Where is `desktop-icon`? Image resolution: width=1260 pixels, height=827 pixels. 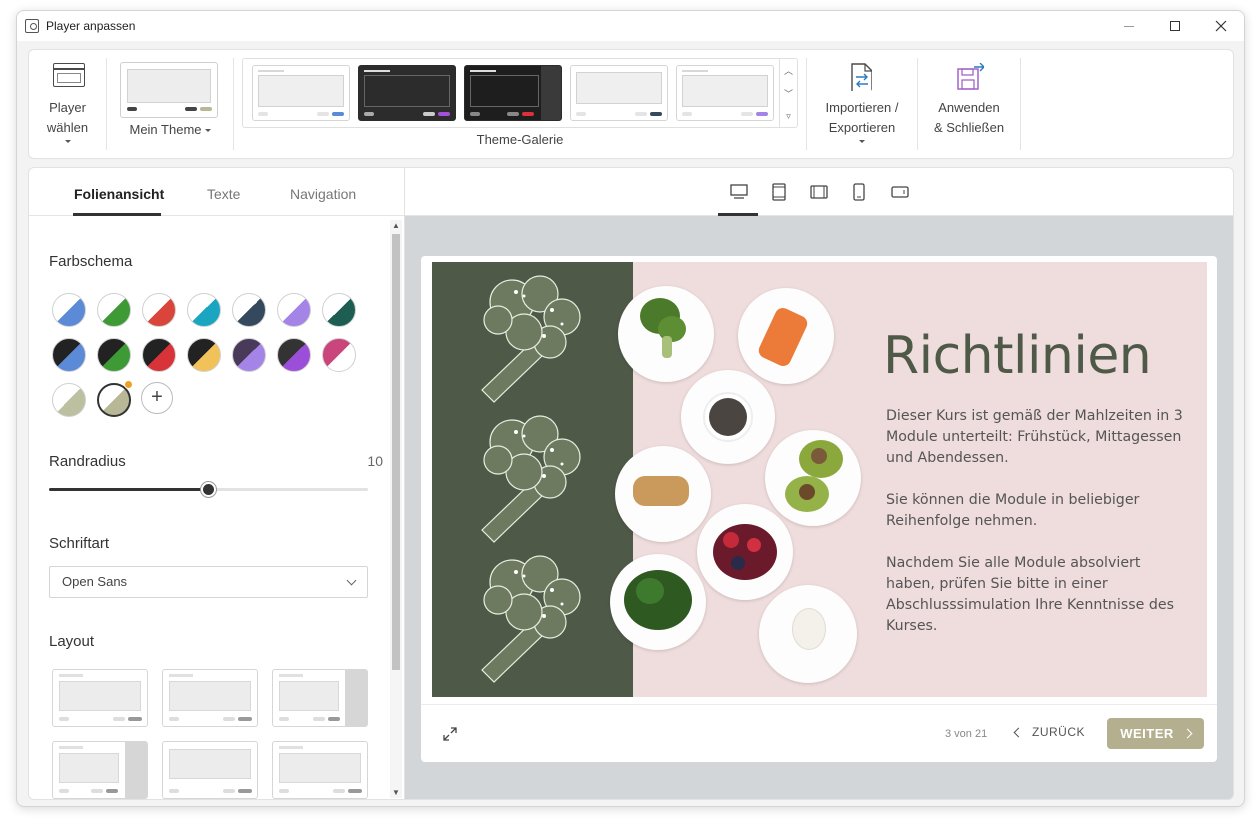 desktop-icon is located at coordinates (739, 191).